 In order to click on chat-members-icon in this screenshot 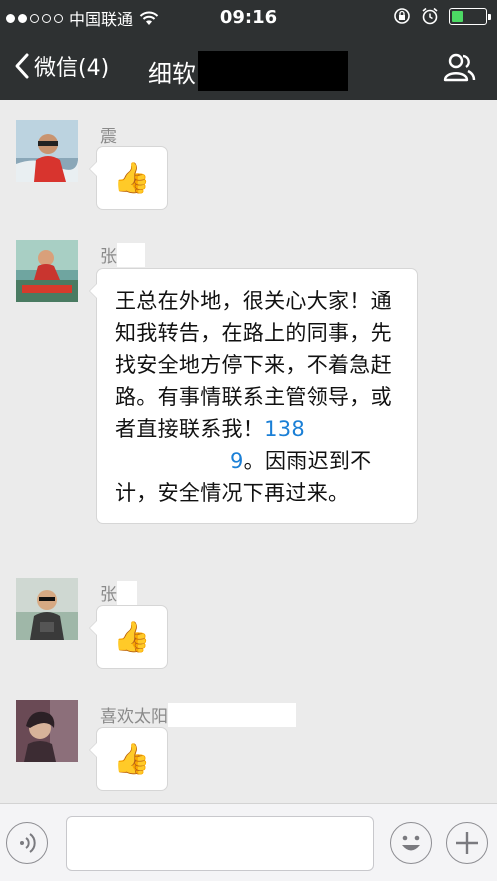, I will do `click(459, 68)`.